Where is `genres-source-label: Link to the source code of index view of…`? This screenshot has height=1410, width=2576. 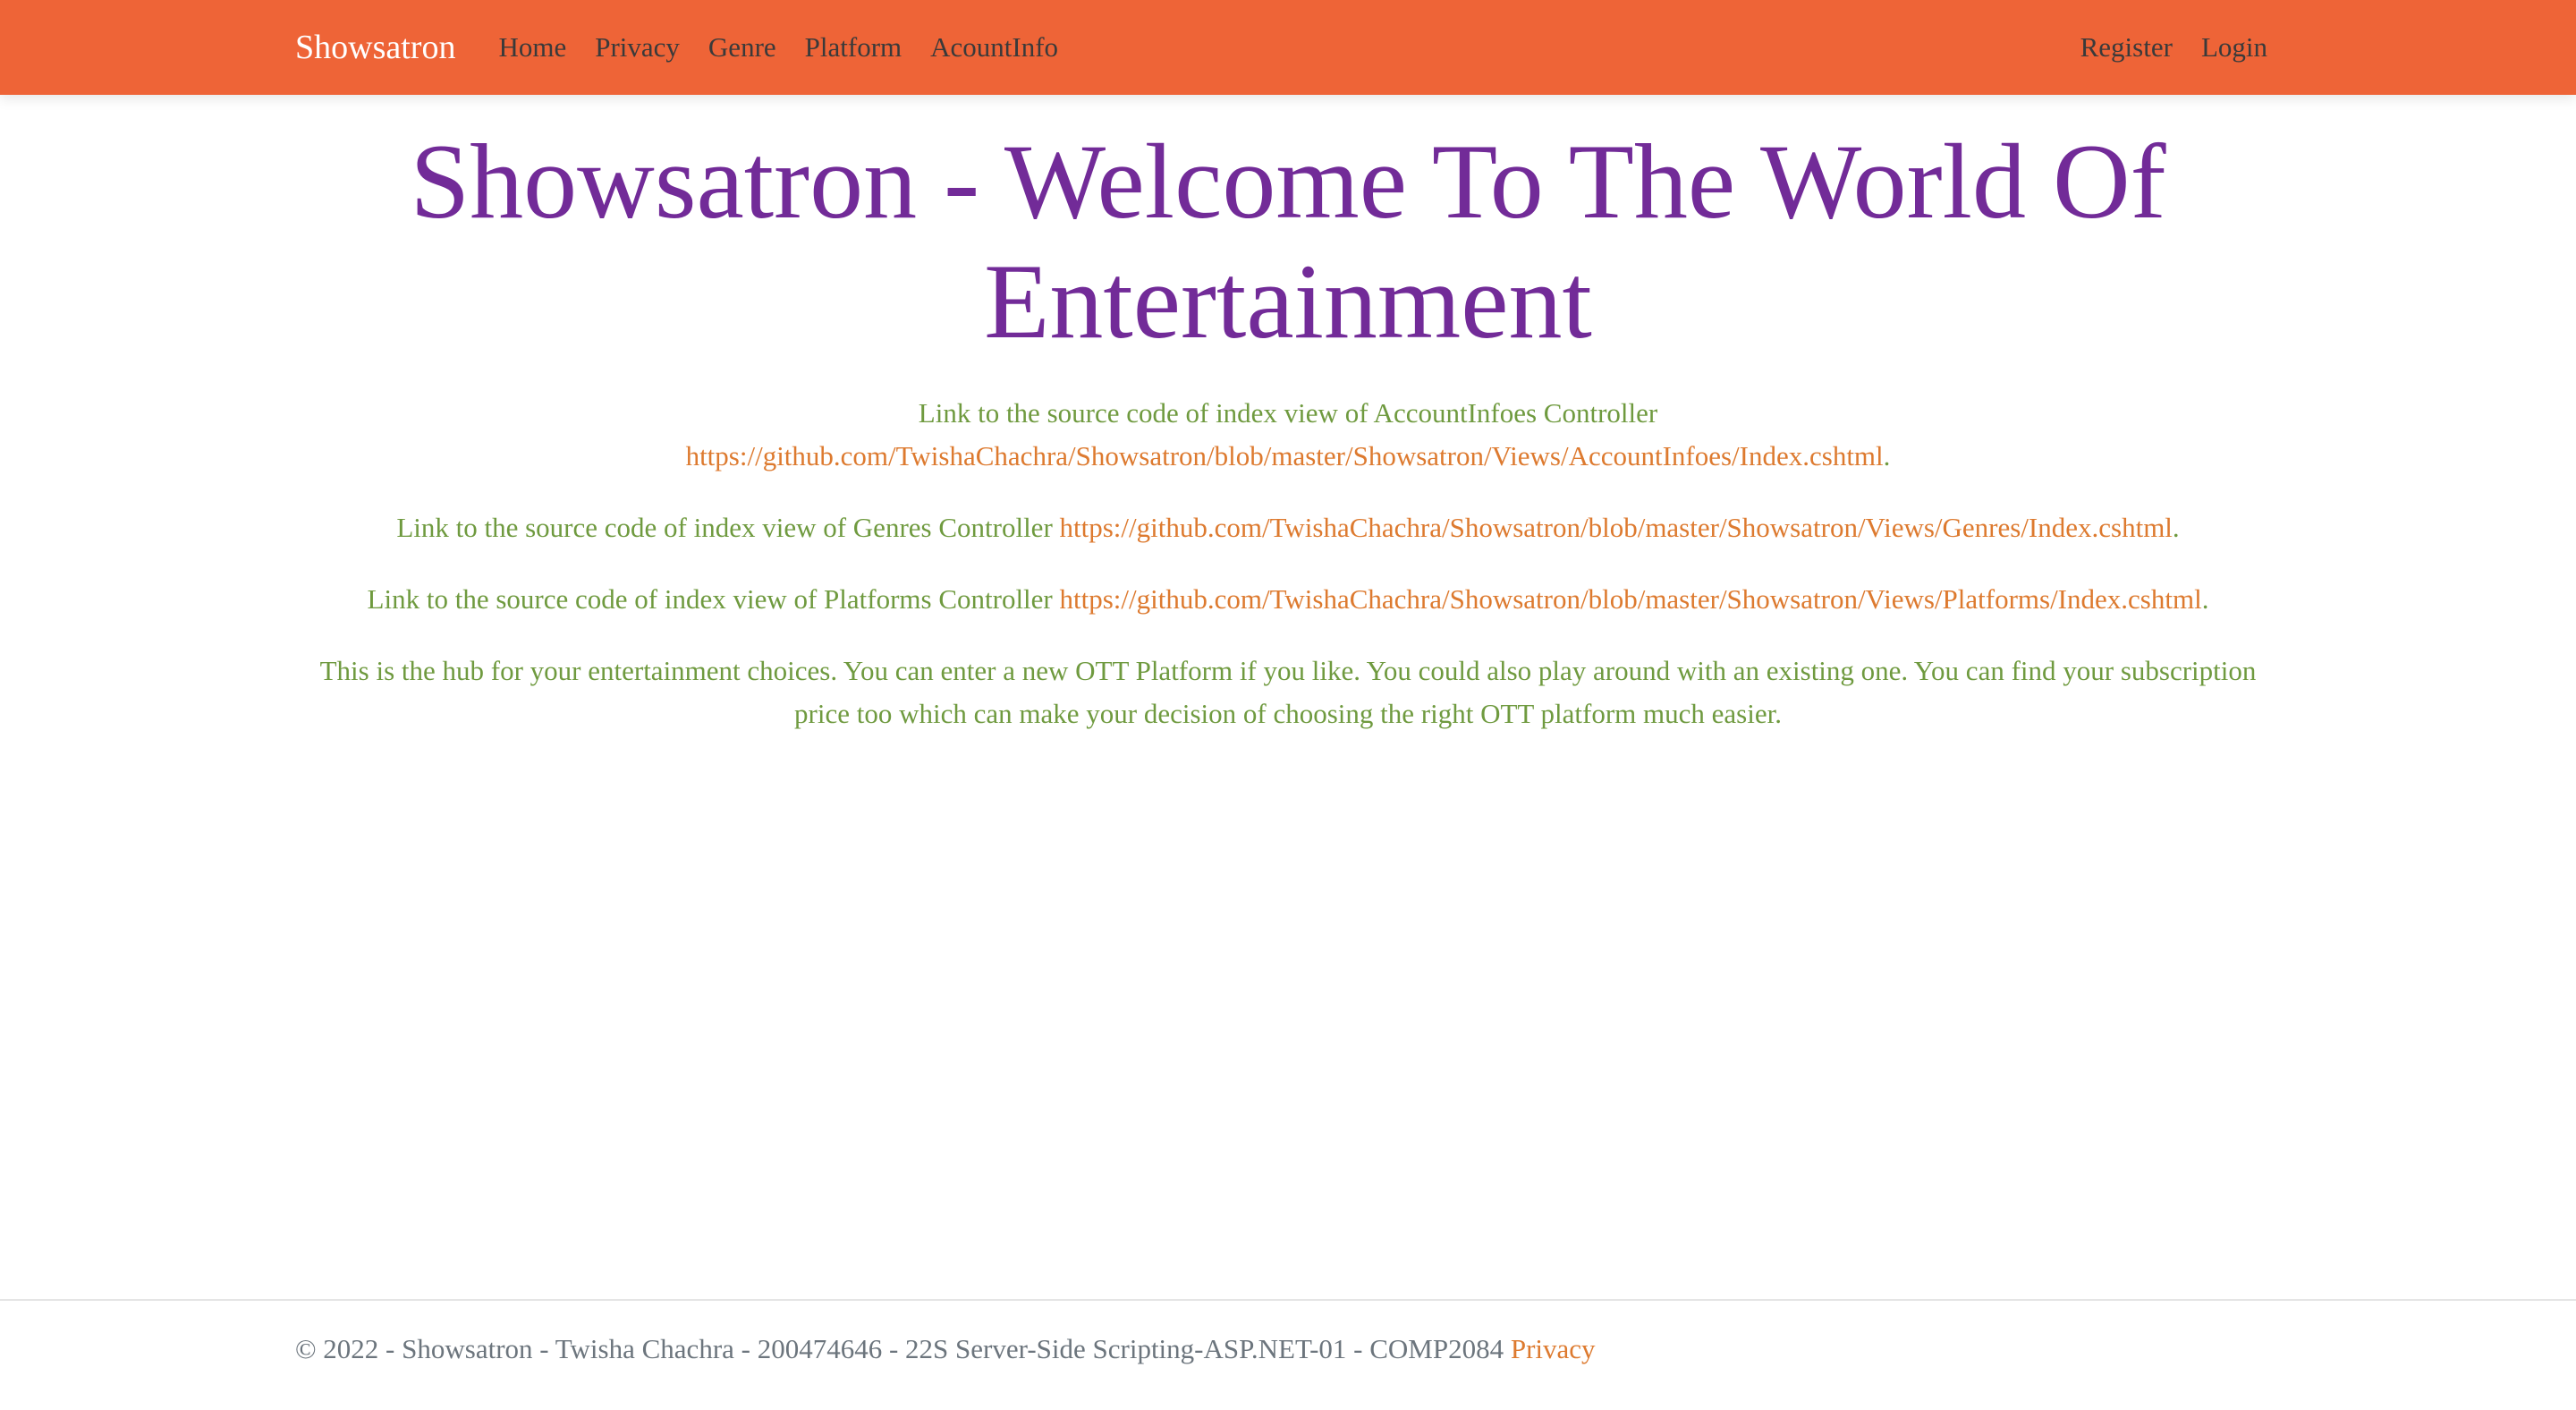
genres-source-label: Link to the source code of index view of… is located at coordinates (724, 527).